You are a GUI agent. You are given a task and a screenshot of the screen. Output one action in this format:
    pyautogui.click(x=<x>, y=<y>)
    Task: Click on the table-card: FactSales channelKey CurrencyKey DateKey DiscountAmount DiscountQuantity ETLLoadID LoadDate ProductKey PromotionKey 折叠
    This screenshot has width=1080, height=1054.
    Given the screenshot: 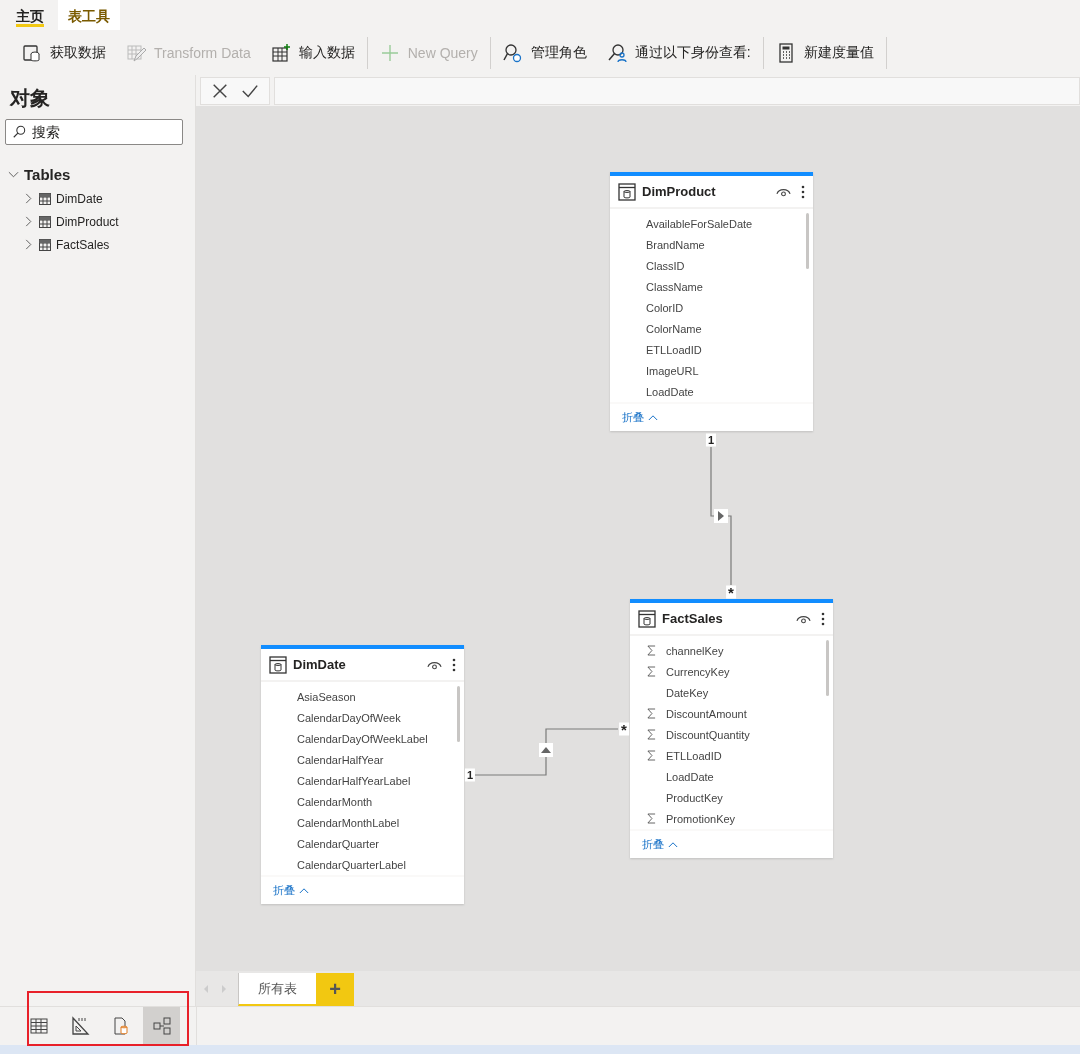 What is the action you would take?
    pyautogui.click(x=731, y=728)
    